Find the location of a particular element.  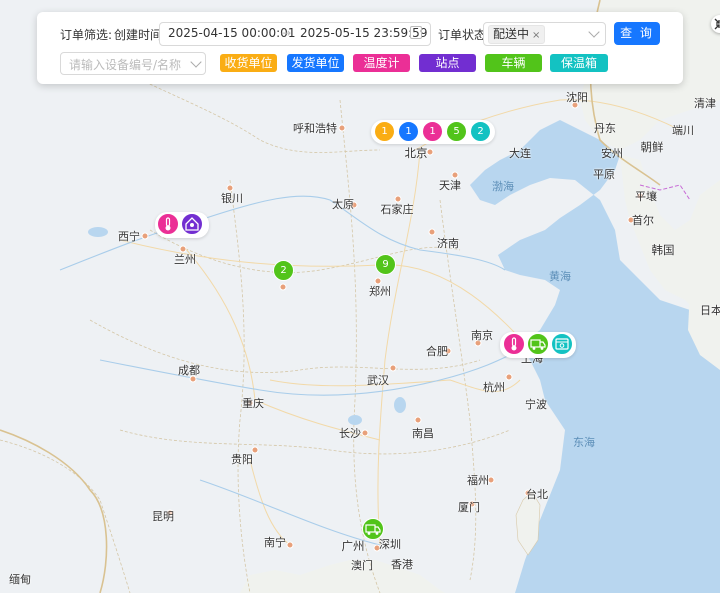

station-marker-icon is located at coordinates (192, 224).